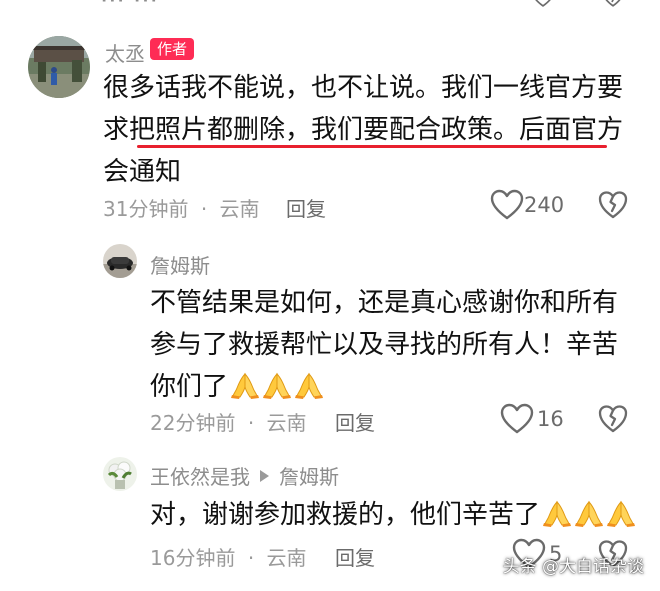  What do you see at coordinates (125, 52) in the screenshot?
I see `comment-username: 太丞` at bounding box center [125, 52].